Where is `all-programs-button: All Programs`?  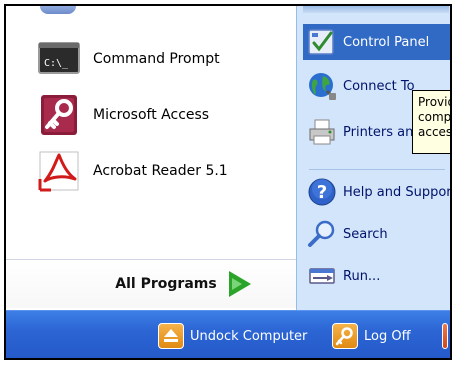
all-programs-button: All Programs is located at coordinates (151, 283).